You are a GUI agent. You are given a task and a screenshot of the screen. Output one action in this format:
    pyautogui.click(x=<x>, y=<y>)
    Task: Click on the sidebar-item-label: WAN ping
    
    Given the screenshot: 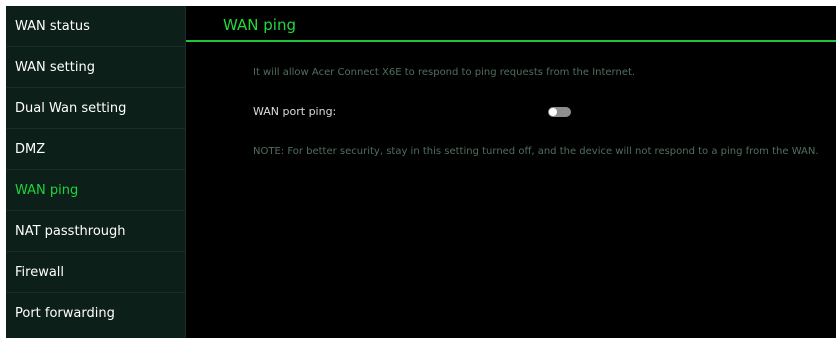 What is the action you would take?
    pyautogui.click(x=47, y=190)
    